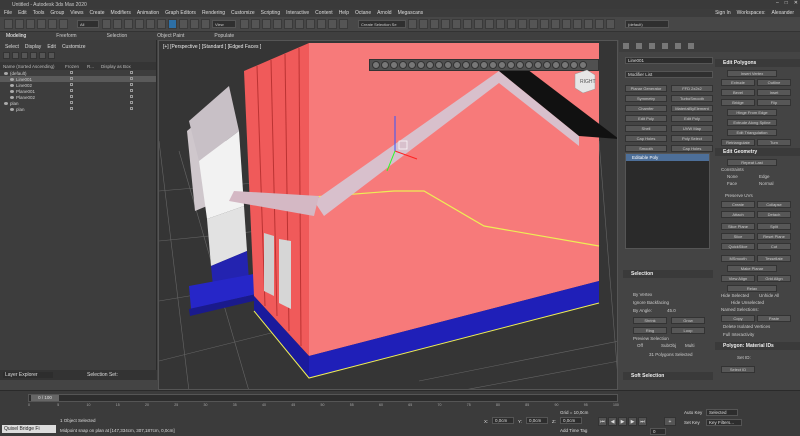  Describe the element at coordinates (782, 13) in the screenshot. I see `workspace-select: Alexander` at that location.